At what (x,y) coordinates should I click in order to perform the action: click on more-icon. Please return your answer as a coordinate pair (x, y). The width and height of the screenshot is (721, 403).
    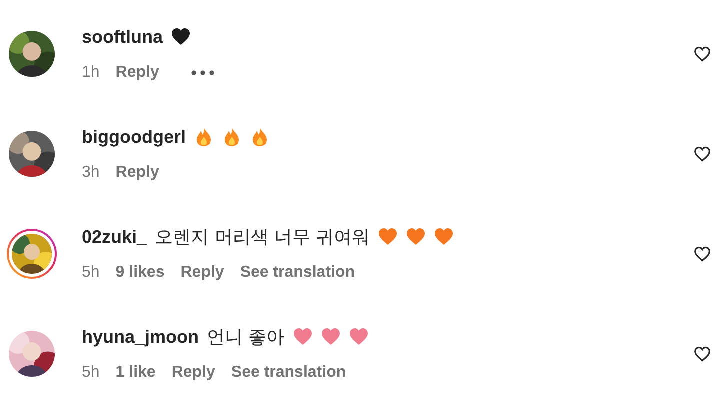
    Looking at the image, I should click on (203, 73).